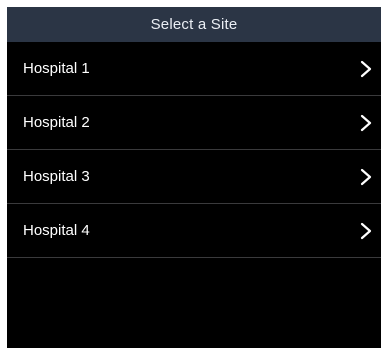 This screenshot has width=381, height=348. I want to click on site-label: Hospital 1, so click(56, 68).